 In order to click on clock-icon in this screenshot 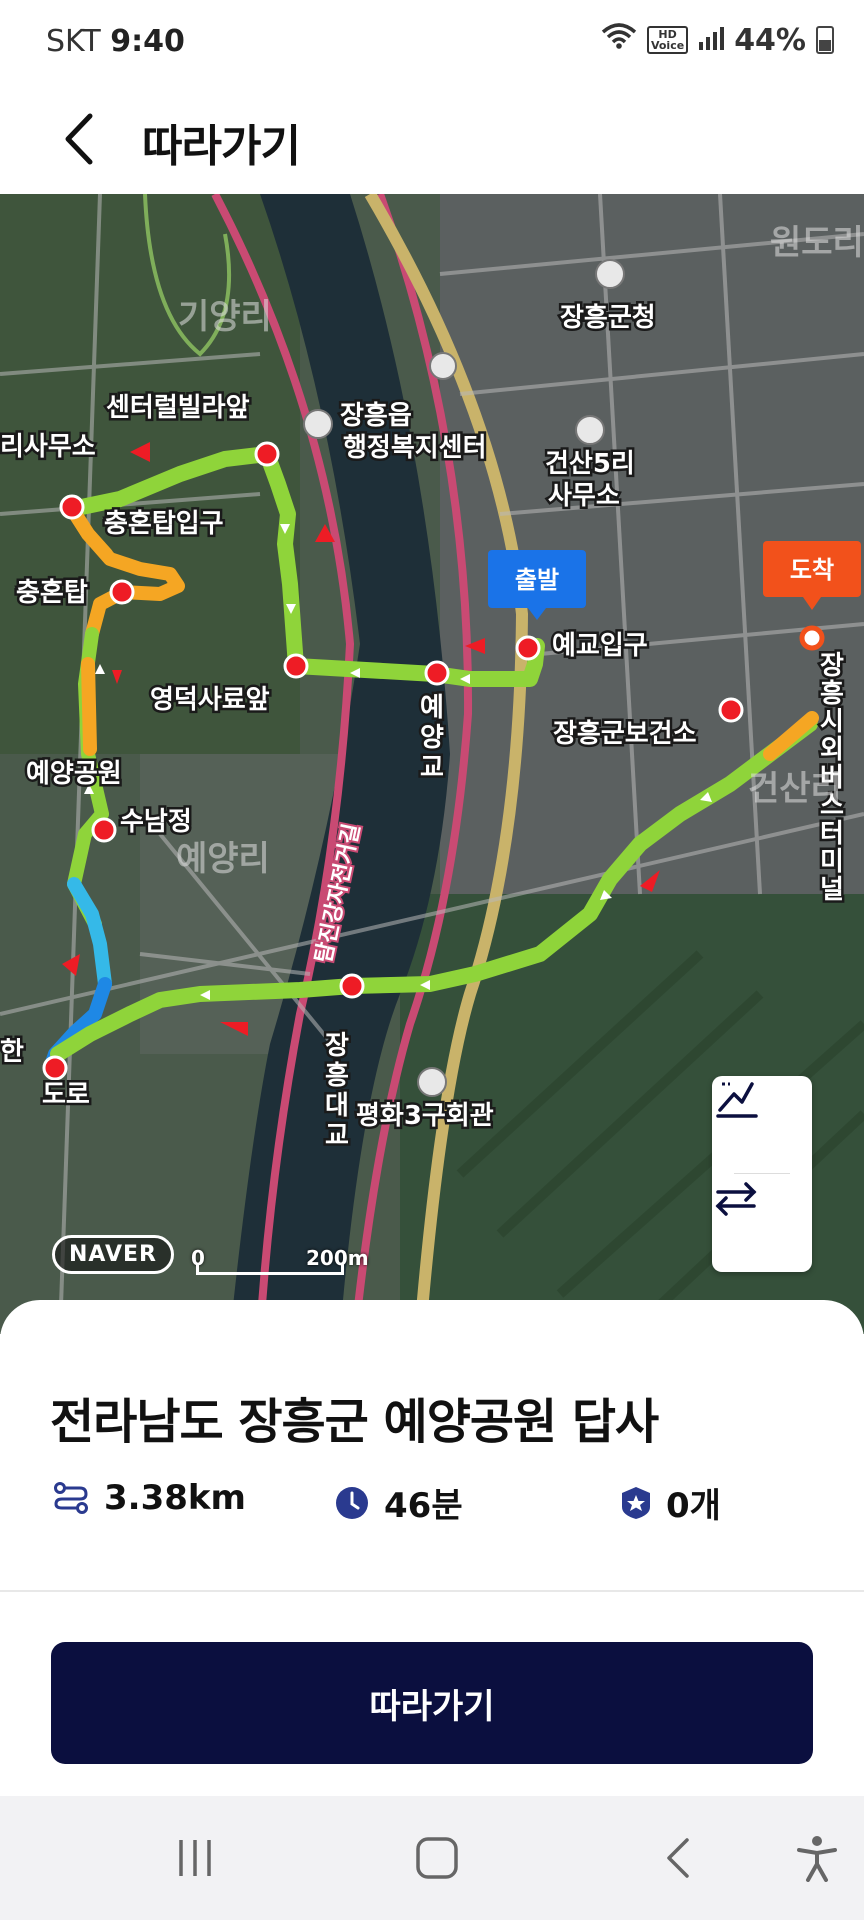, I will do `click(352, 1502)`.